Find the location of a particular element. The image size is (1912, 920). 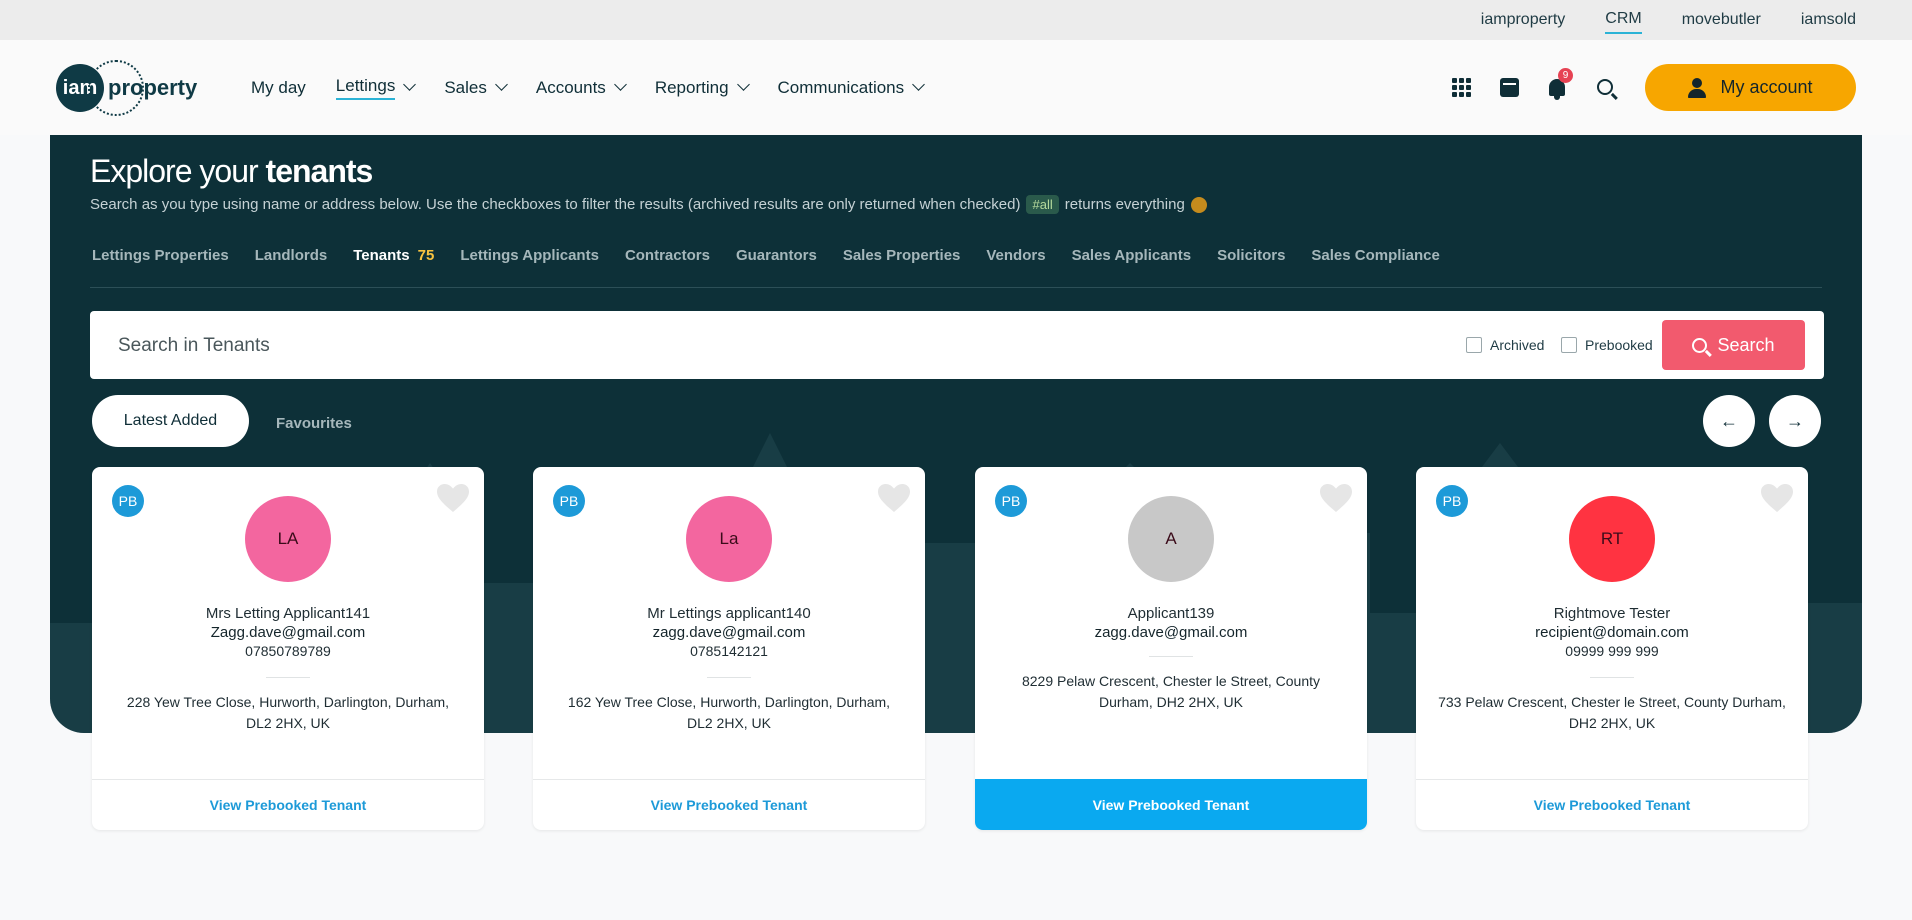

tab-contractors: Contractors is located at coordinates (667, 255).